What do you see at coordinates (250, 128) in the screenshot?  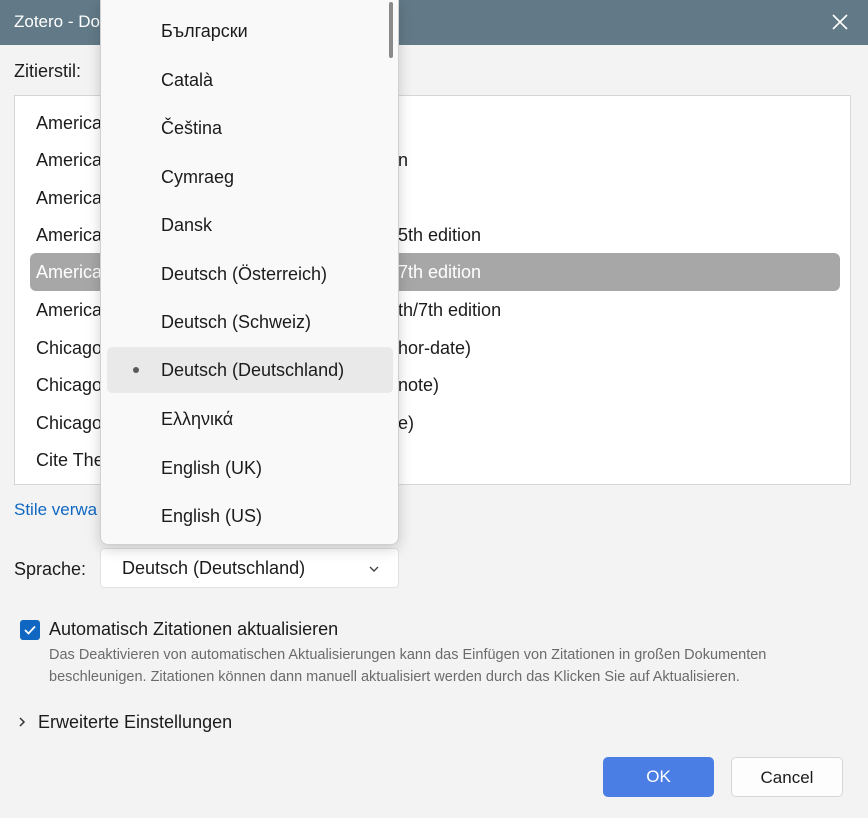 I see `language-option: Čeština` at bounding box center [250, 128].